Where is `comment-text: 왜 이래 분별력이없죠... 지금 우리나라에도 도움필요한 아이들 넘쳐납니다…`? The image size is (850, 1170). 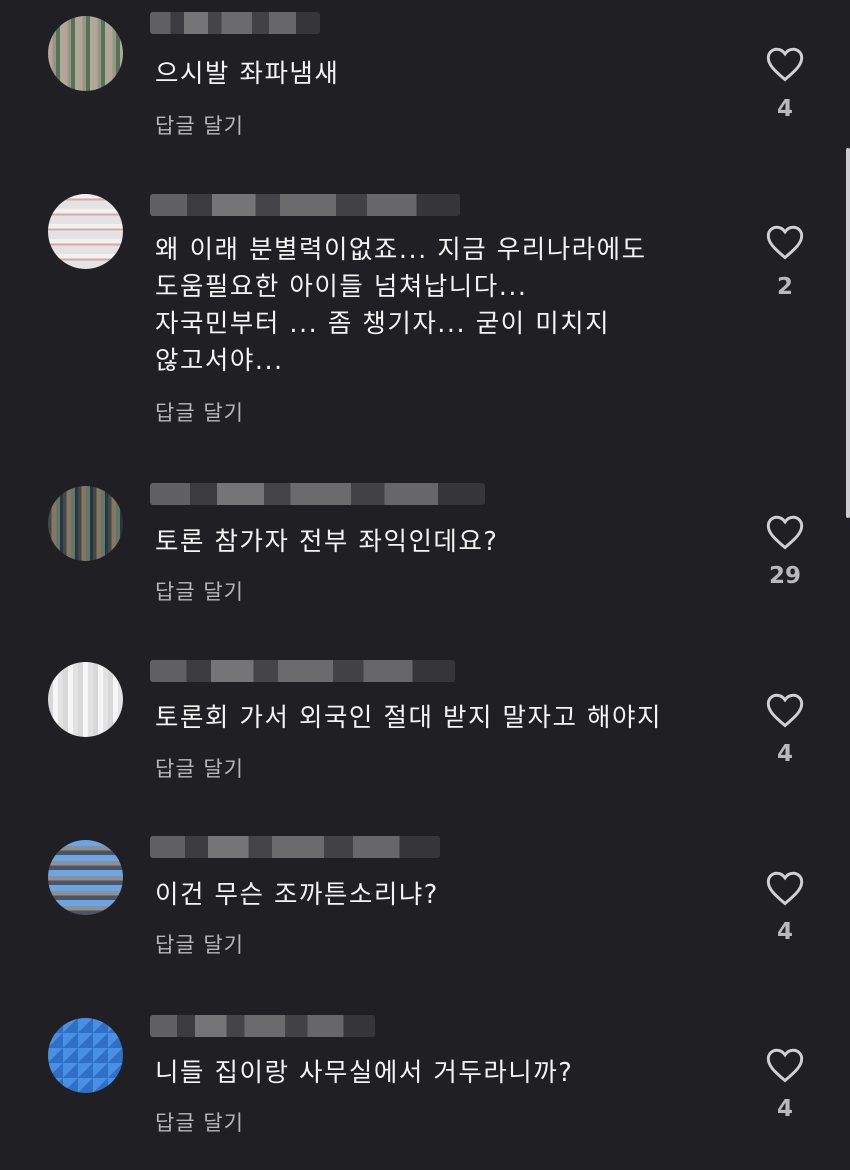
comment-text: 왜 이래 분별력이없죠... 지금 우리나라에도 도움필요한 아이들 넘쳐납니다… is located at coordinates (401, 305).